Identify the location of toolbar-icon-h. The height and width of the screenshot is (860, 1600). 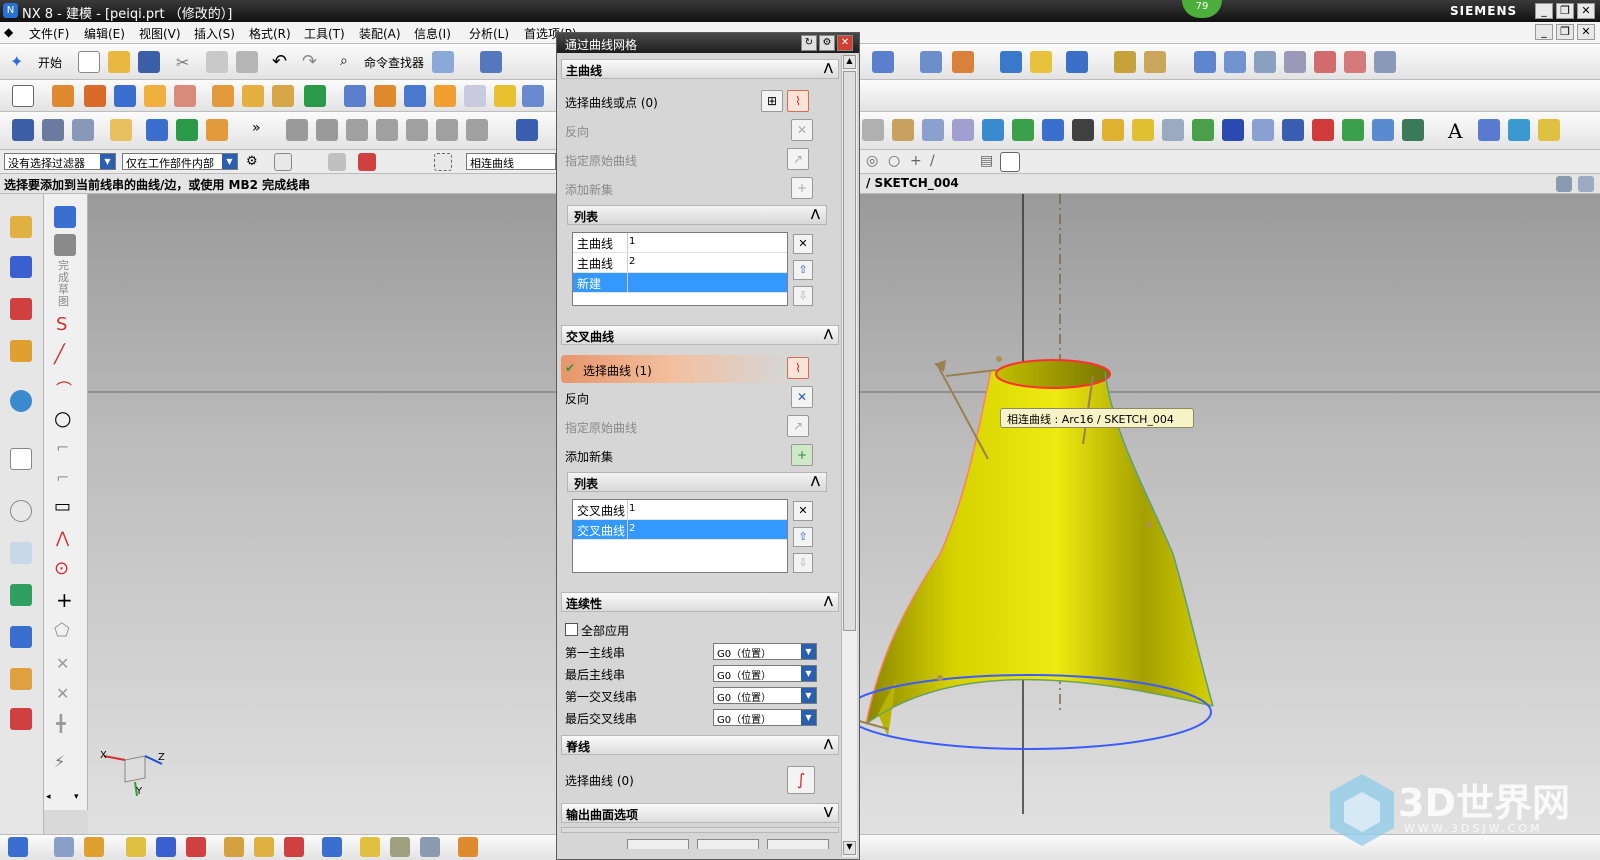
(1205, 62).